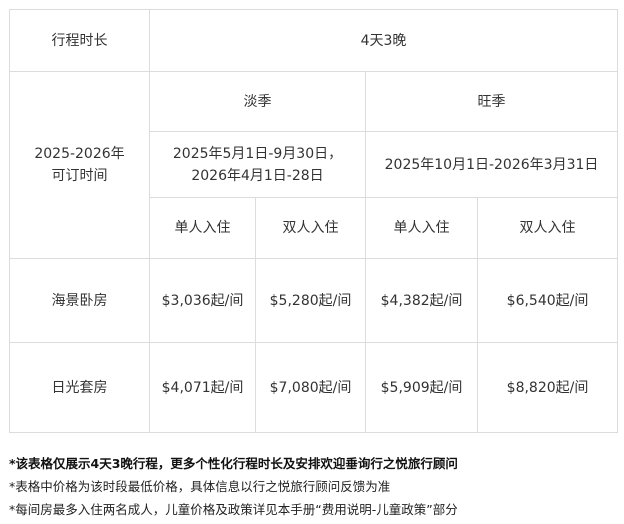 The width and height of the screenshot is (624, 524). Describe the element at coordinates (257, 175) in the screenshot. I see `low-season-period-line-2: 2026年4月1日-28日` at that location.